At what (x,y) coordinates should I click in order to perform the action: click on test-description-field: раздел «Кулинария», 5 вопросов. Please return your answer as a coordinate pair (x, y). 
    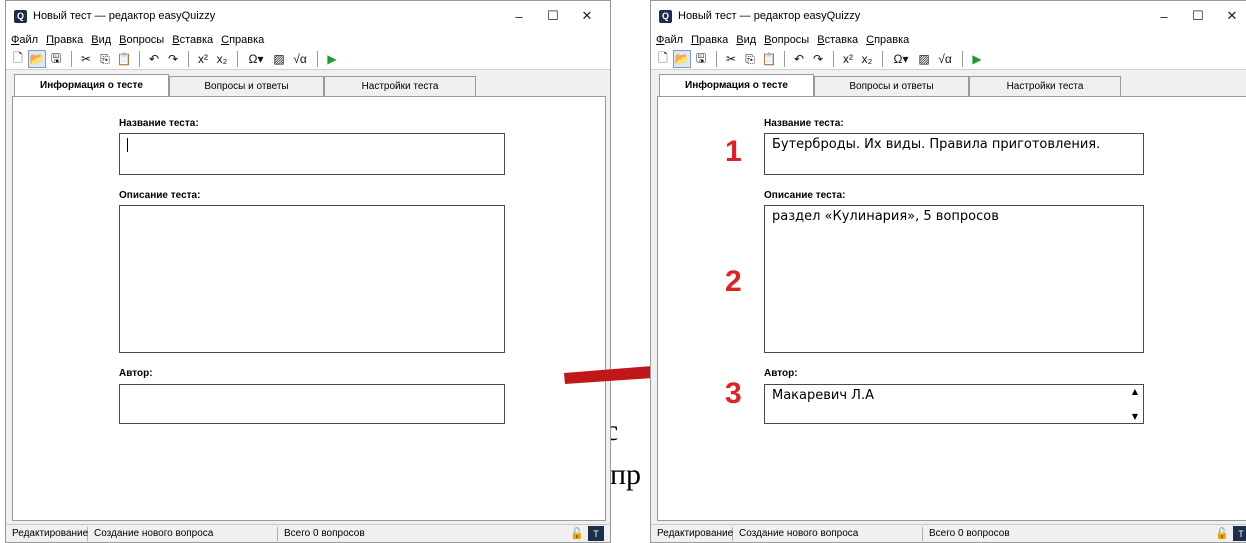
    Looking at the image, I should click on (954, 279).